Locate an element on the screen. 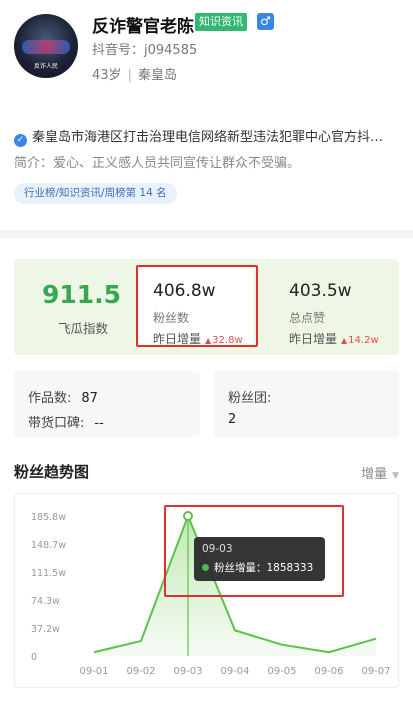  location: 秦皇岛 is located at coordinates (157, 75).